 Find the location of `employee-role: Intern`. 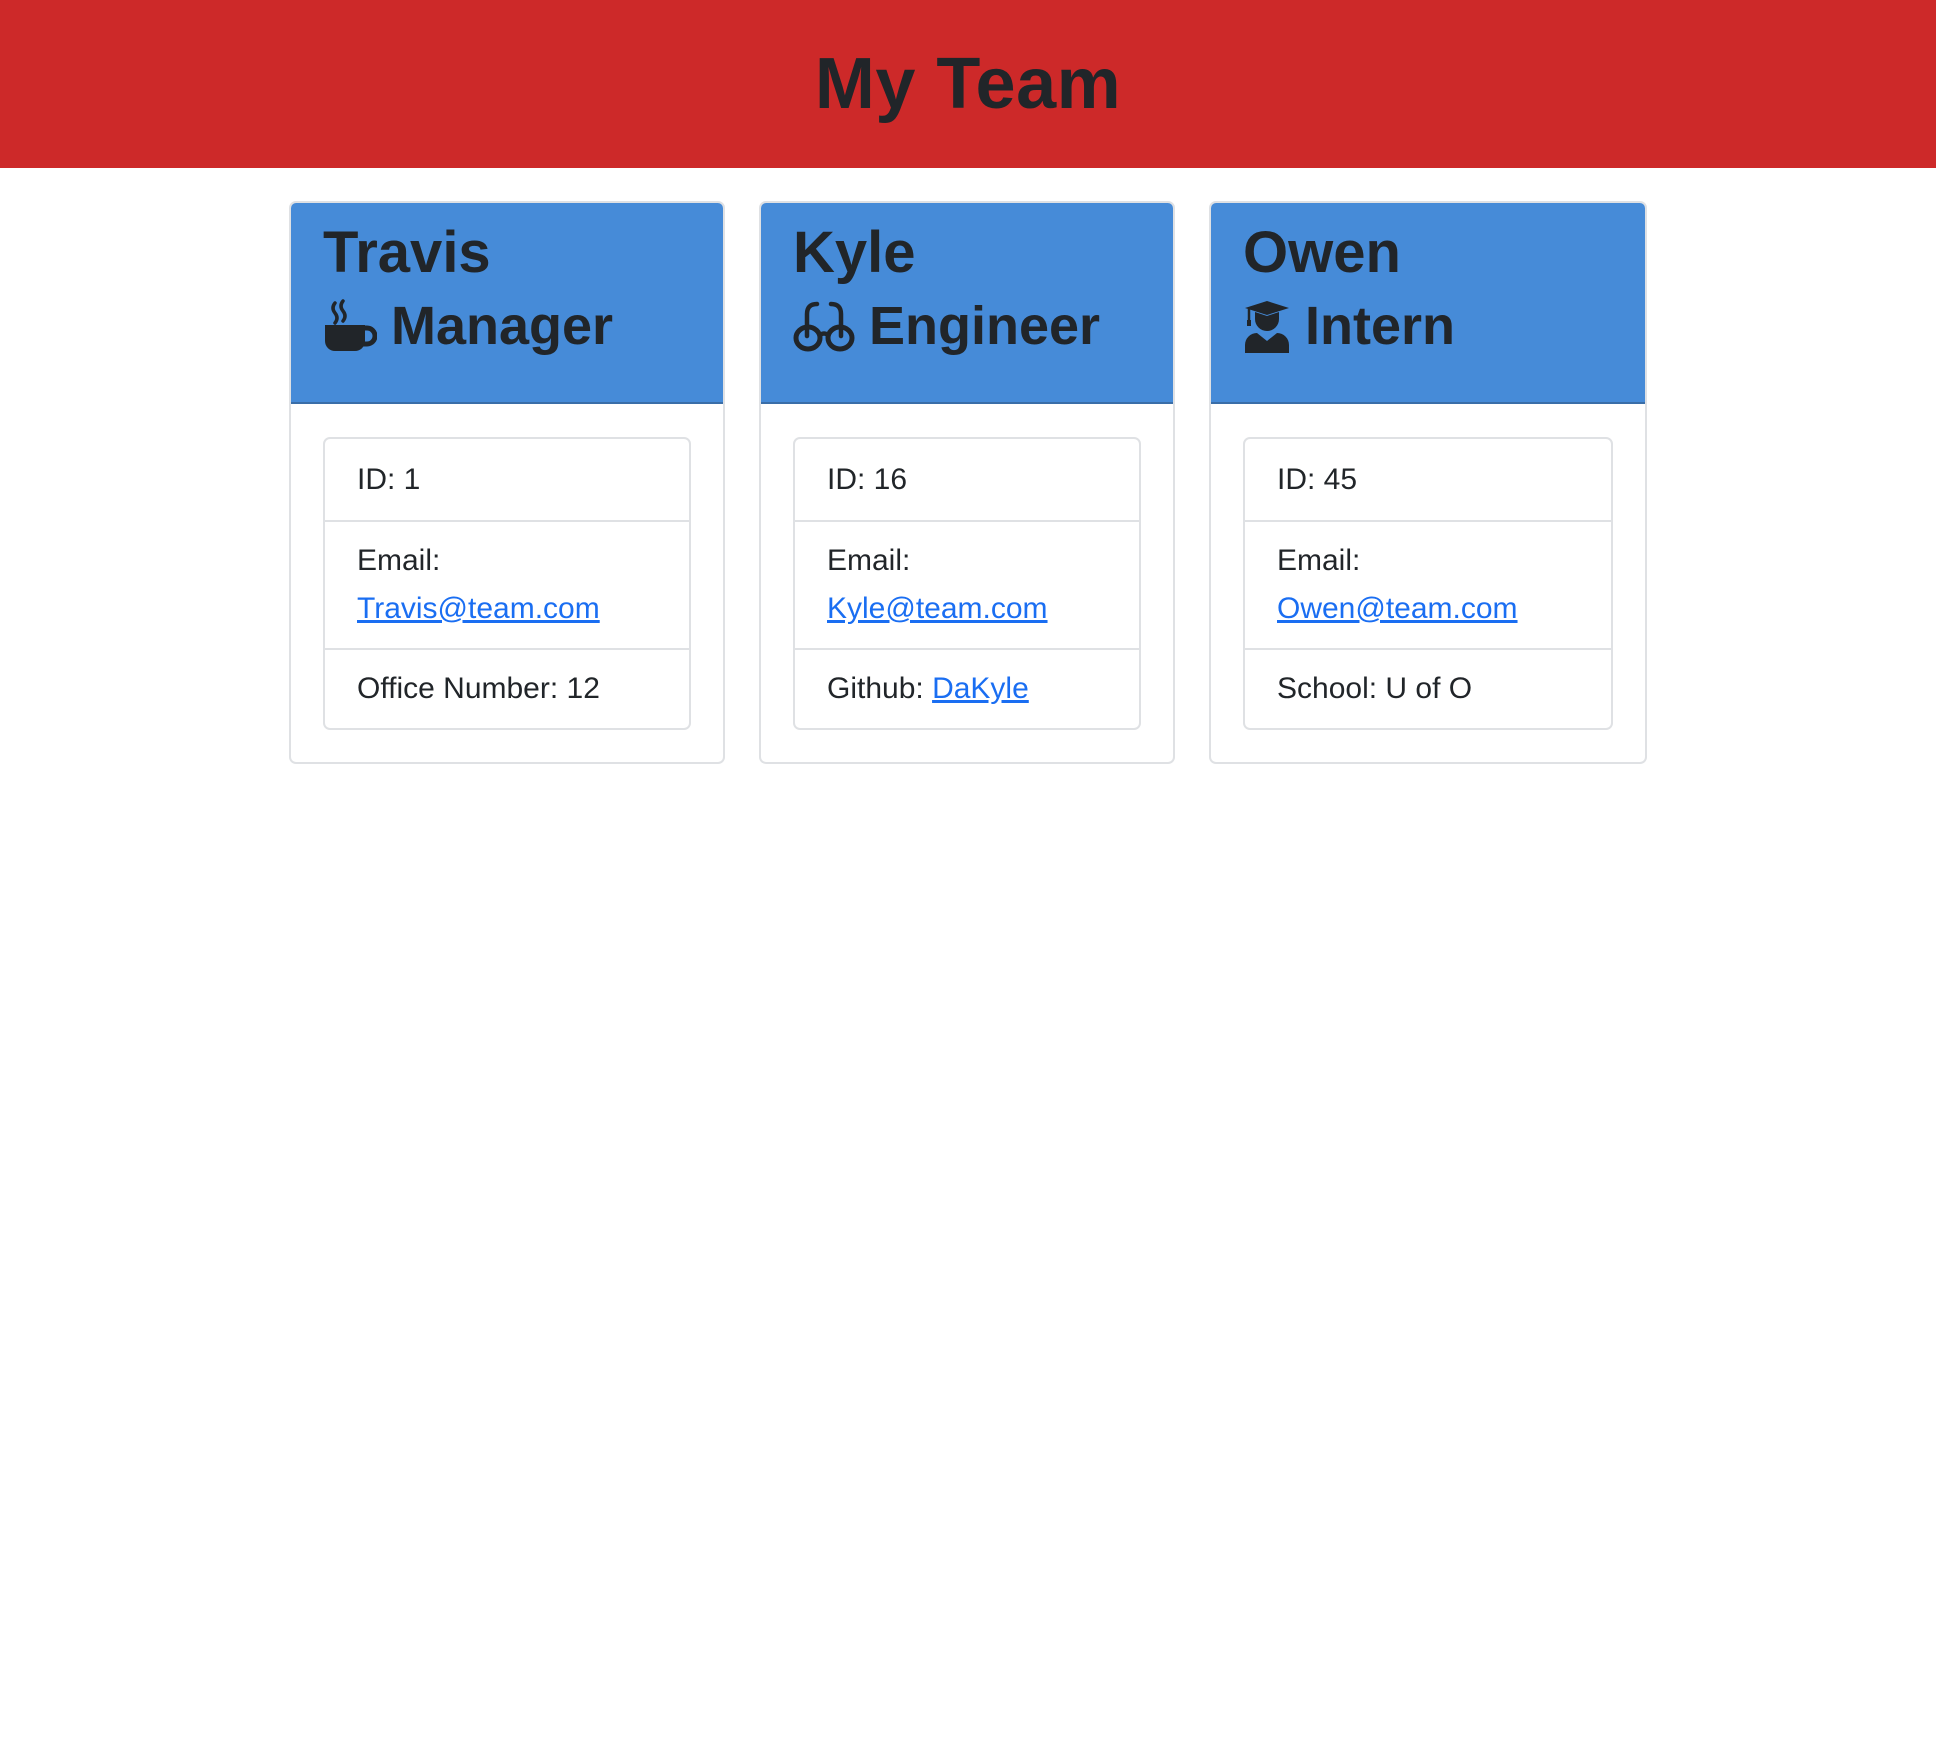

employee-role: Intern is located at coordinates (1444, 325).